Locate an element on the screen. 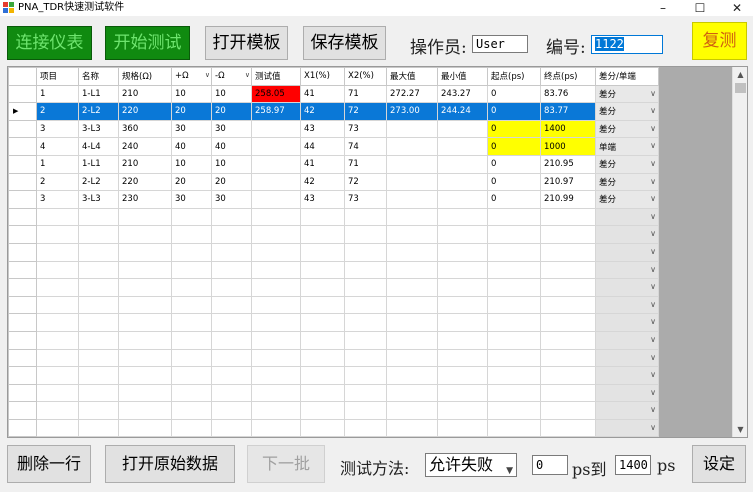 The image size is (753, 492). grid-cell-col-spec: 360 is located at coordinates (145, 129).